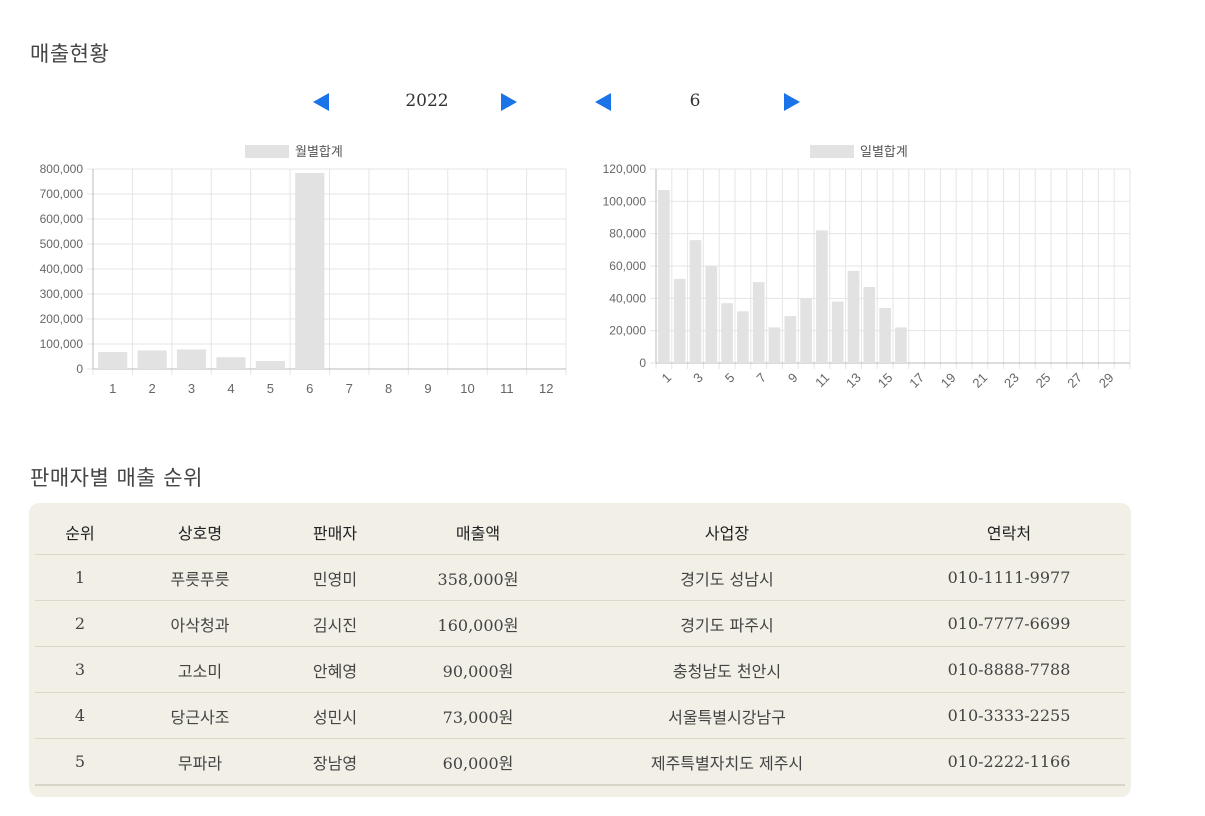 The height and width of the screenshot is (816, 1205). What do you see at coordinates (152, 388) in the screenshot?
I see `x-tick-label: 2` at bounding box center [152, 388].